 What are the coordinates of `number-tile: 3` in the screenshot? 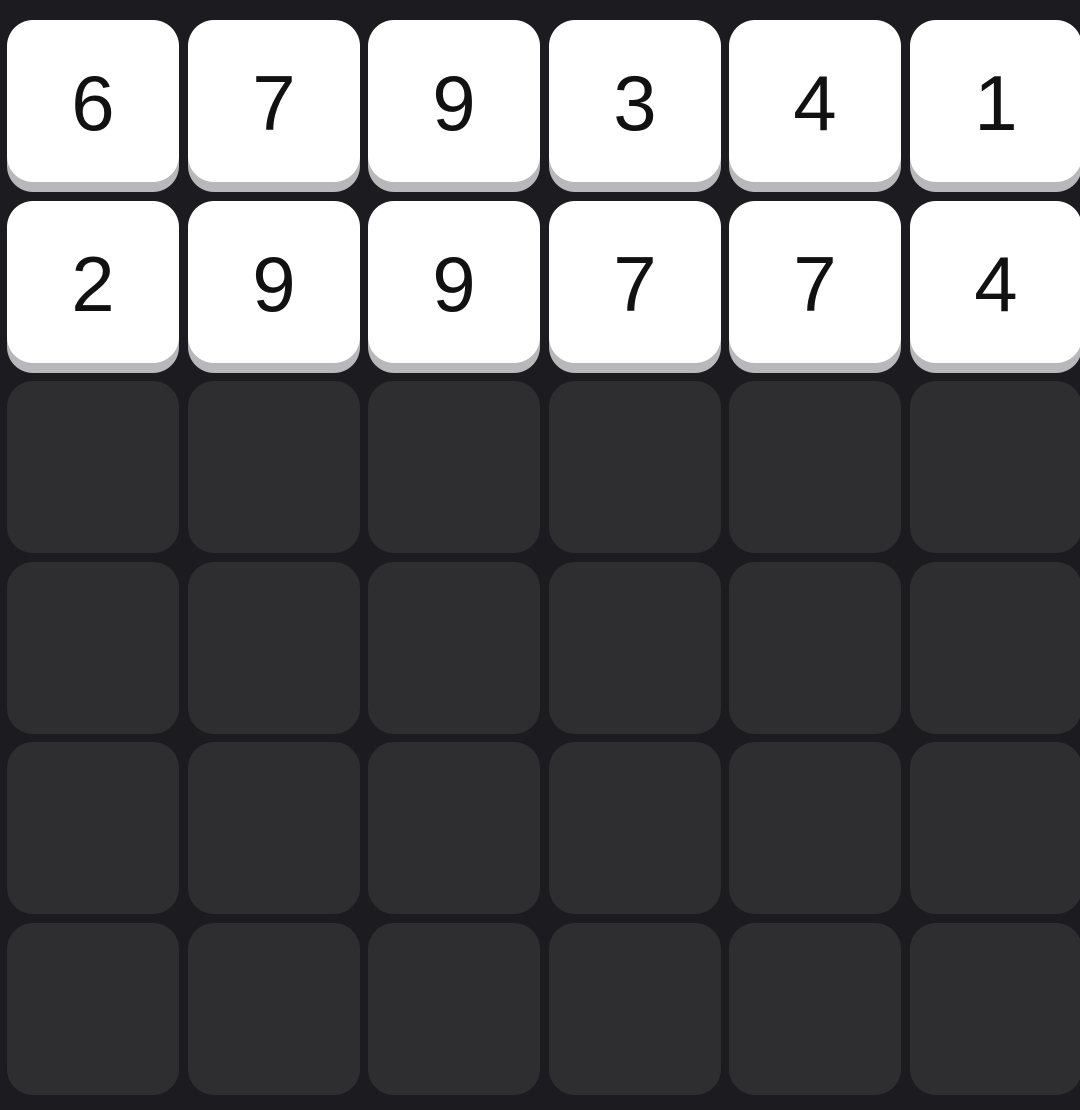 It's located at (635, 101).